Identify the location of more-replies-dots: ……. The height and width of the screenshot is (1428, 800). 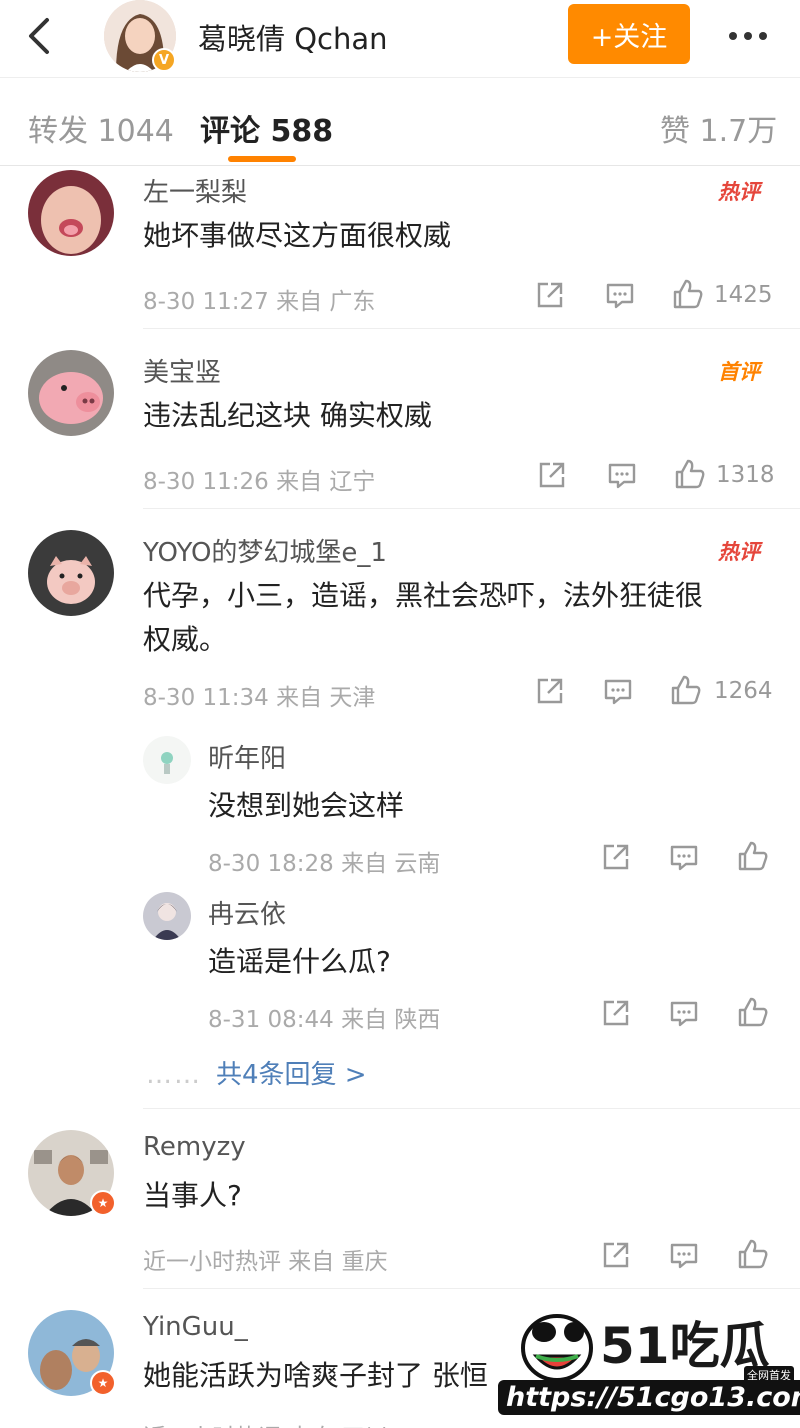
(174, 1075).